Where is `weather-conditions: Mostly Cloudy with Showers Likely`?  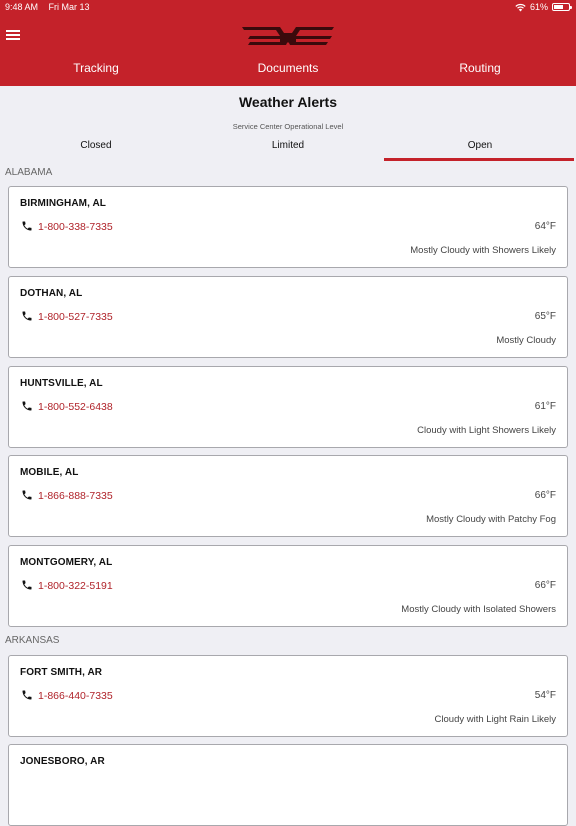
weather-conditions: Mostly Cloudy with Showers Likely is located at coordinates (483, 250).